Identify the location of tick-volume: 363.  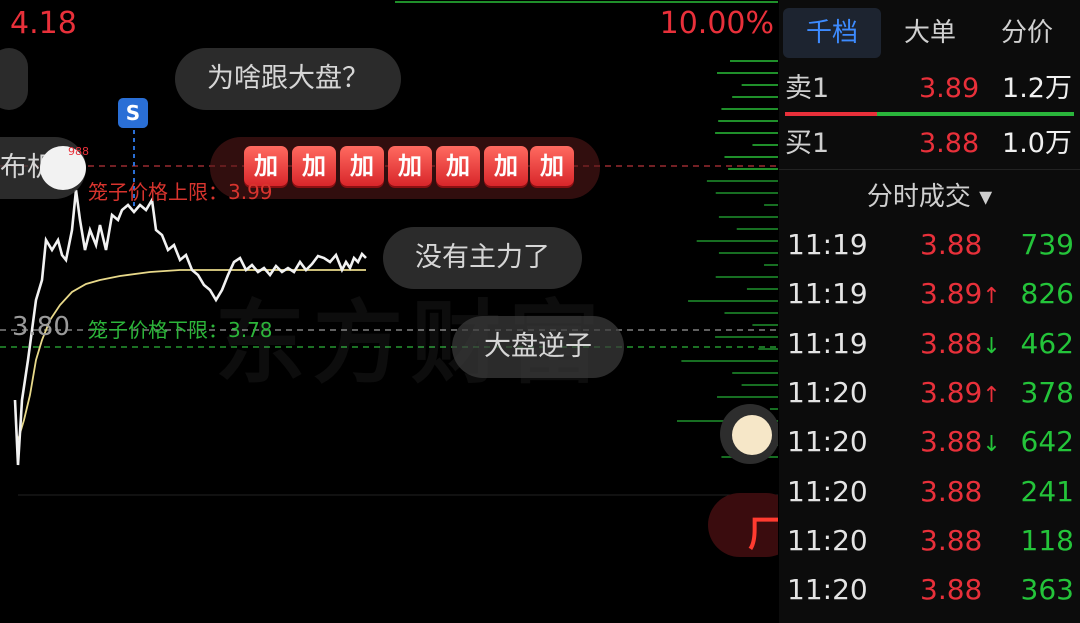
(1047, 590).